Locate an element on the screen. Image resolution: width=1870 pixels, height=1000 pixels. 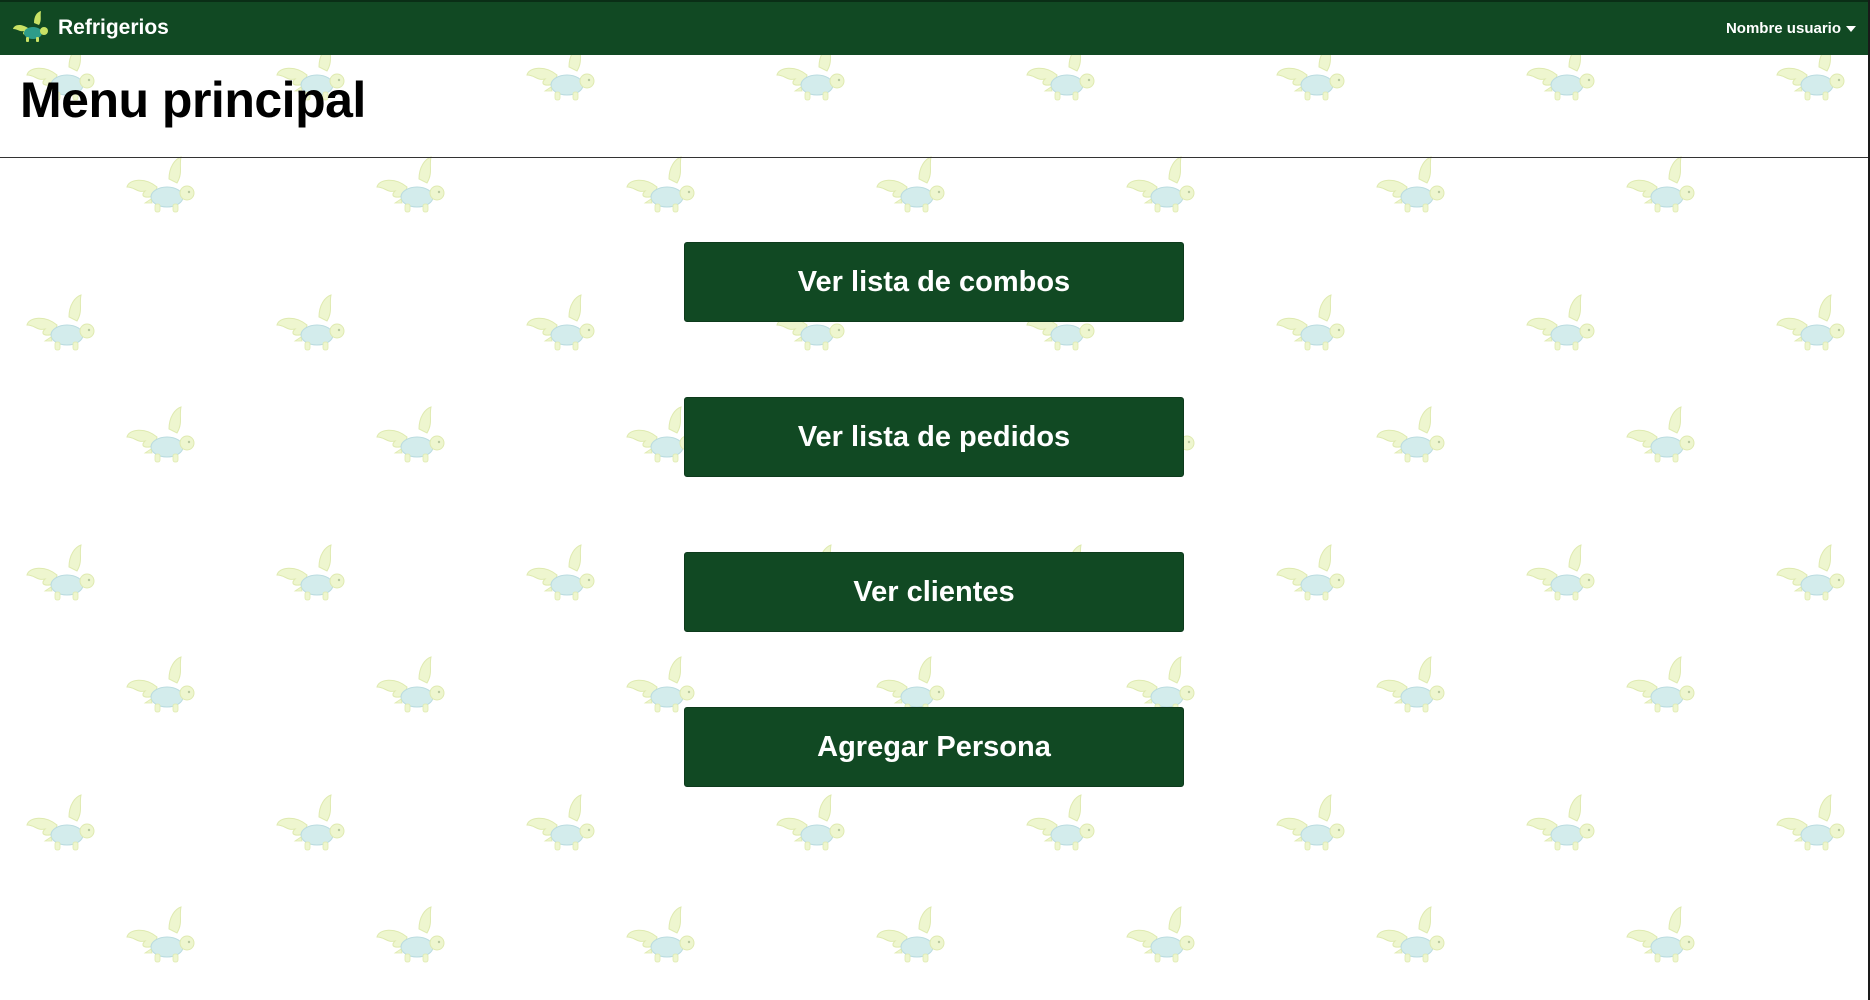
view-clients-button: Ver clientes is located at coordinates (934, 592).